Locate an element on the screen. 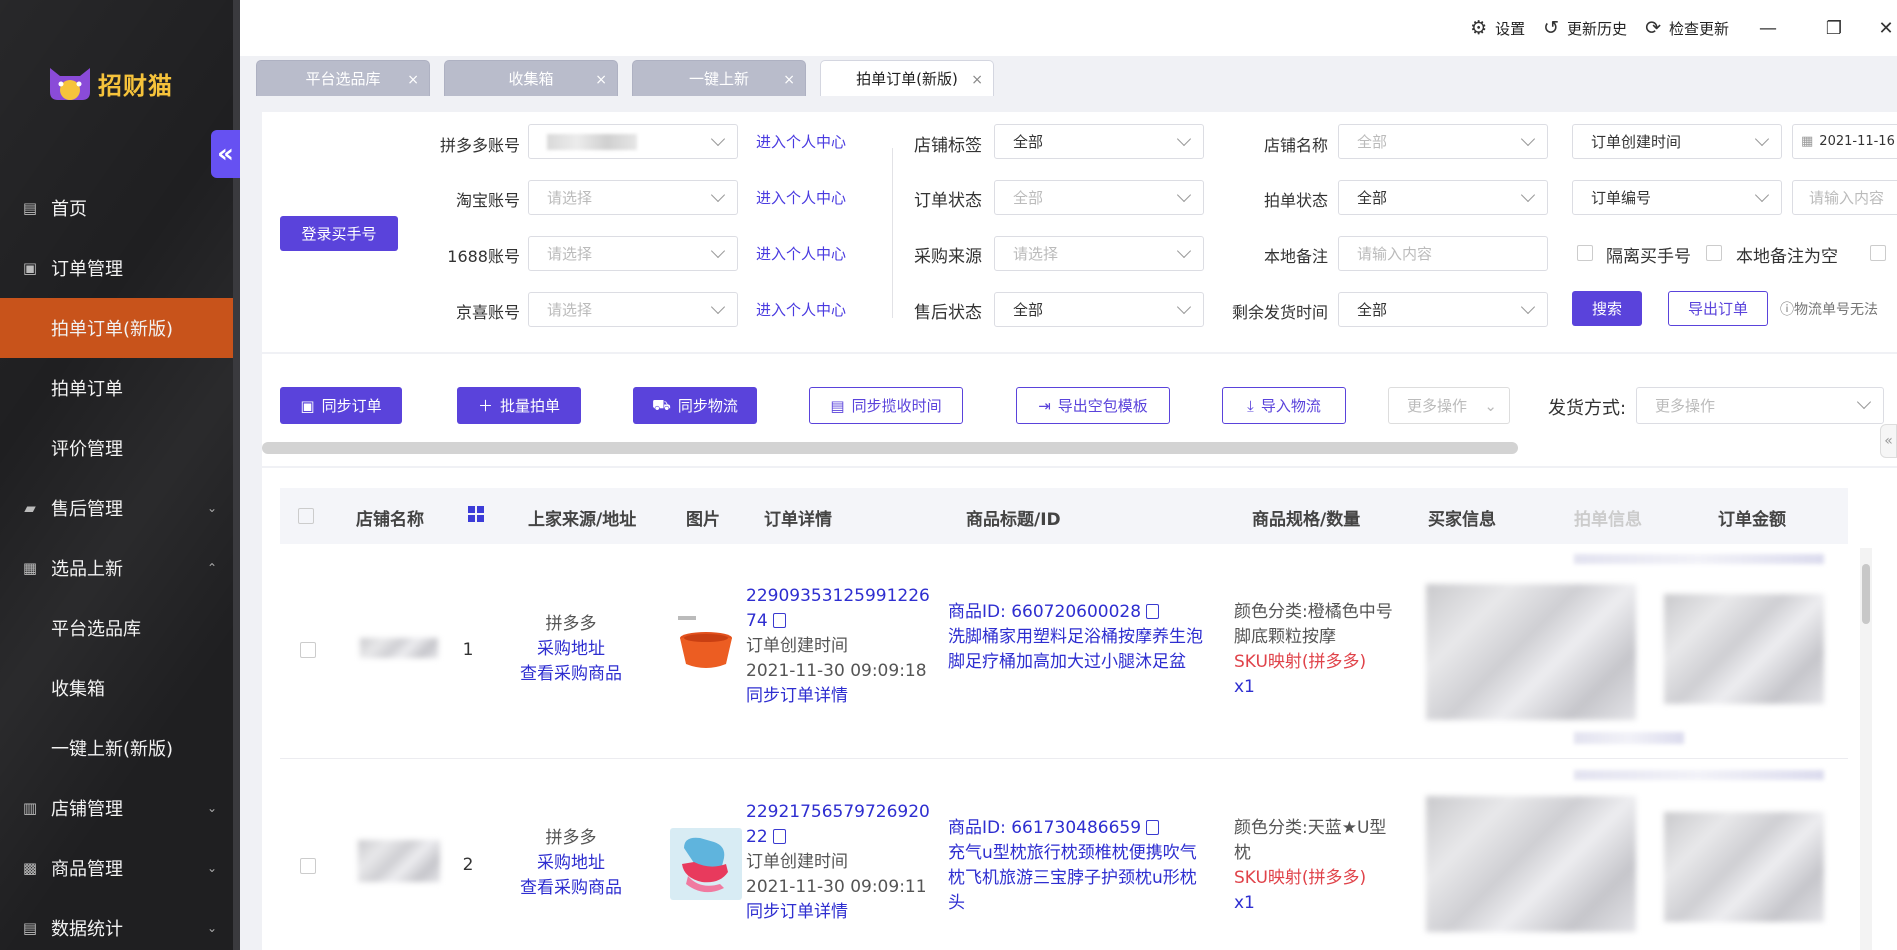 The height and width of the screenshot is (950, 1897). order-number-line2: 22 is located at coordinates (757, 837).